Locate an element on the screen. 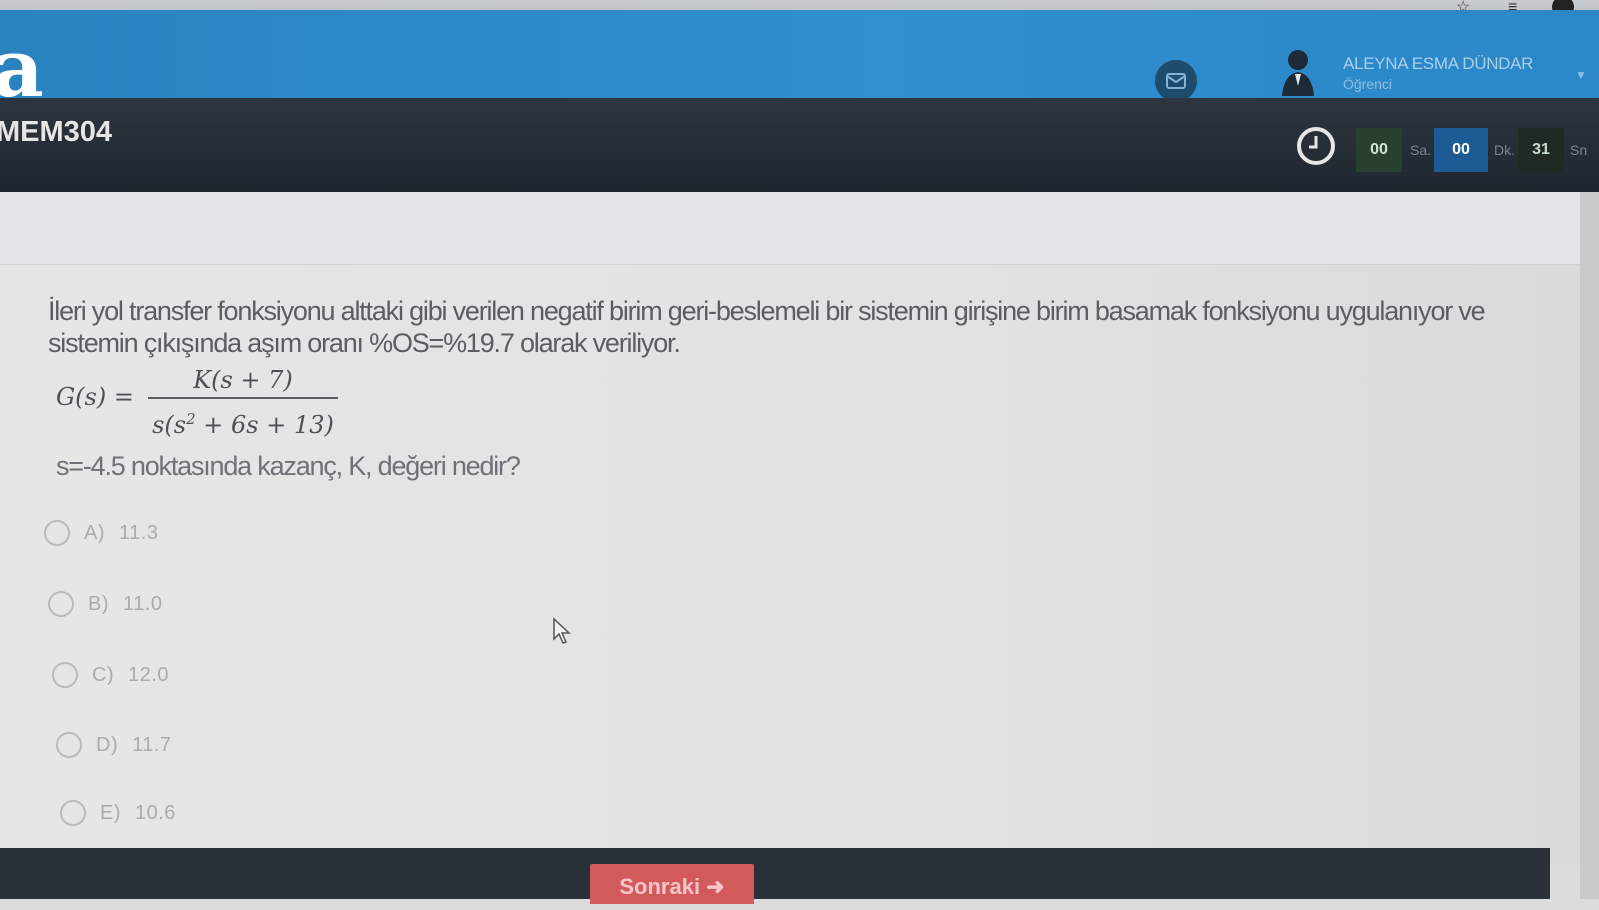  mail-icon is located at coordinates (1176, 81).